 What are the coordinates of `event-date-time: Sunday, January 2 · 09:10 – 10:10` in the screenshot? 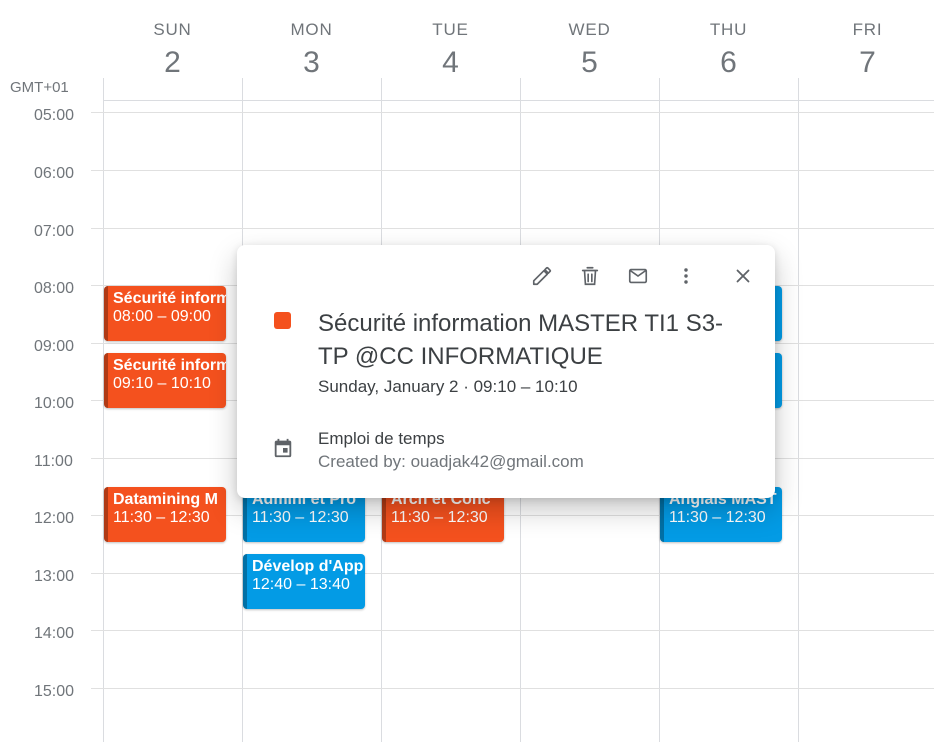 It's located at (448, 386).